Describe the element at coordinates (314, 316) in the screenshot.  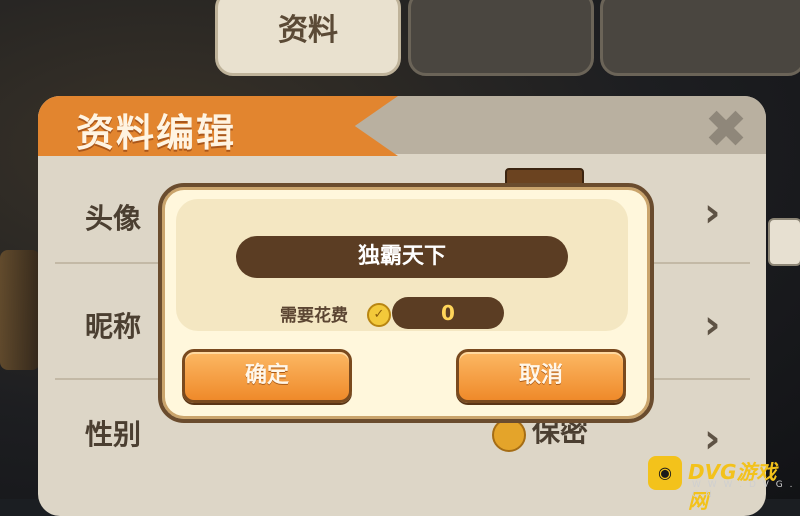
I see `cost-label: 需要花费` at that location.